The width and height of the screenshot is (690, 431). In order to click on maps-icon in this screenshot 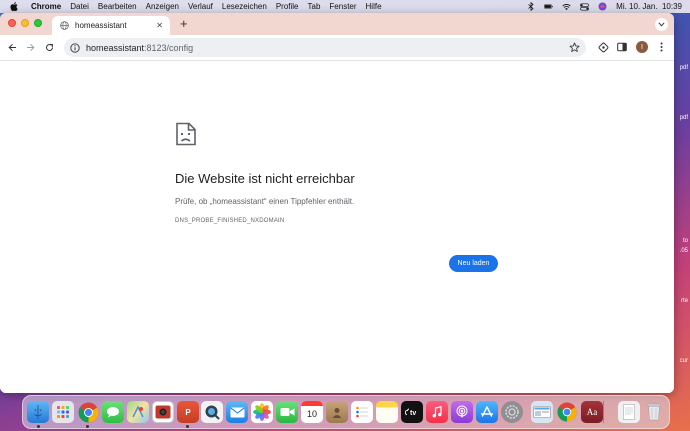, I will do `click(138, 412)`.